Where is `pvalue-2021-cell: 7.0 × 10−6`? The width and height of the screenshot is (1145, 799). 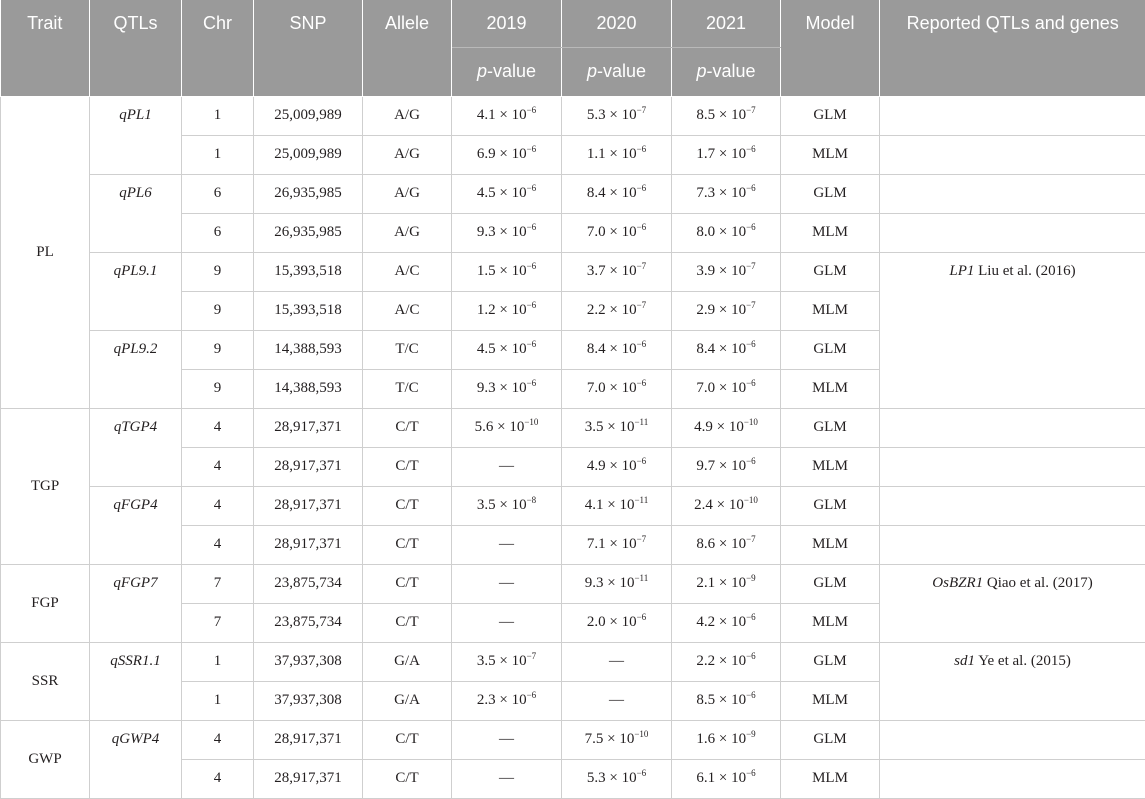
pvalue-2021-cell: 7.0 × 10−6 is located at coordinates (726, 388).